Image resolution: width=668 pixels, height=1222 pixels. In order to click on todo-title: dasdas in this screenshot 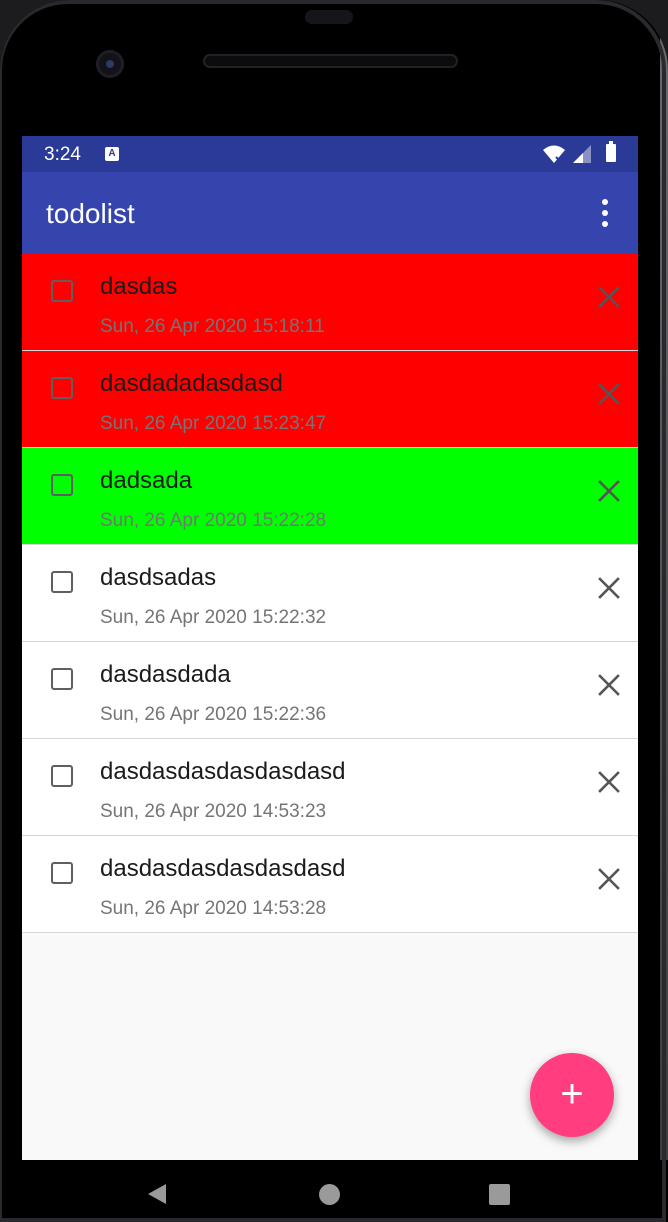, I will do `click(139, 286)`.